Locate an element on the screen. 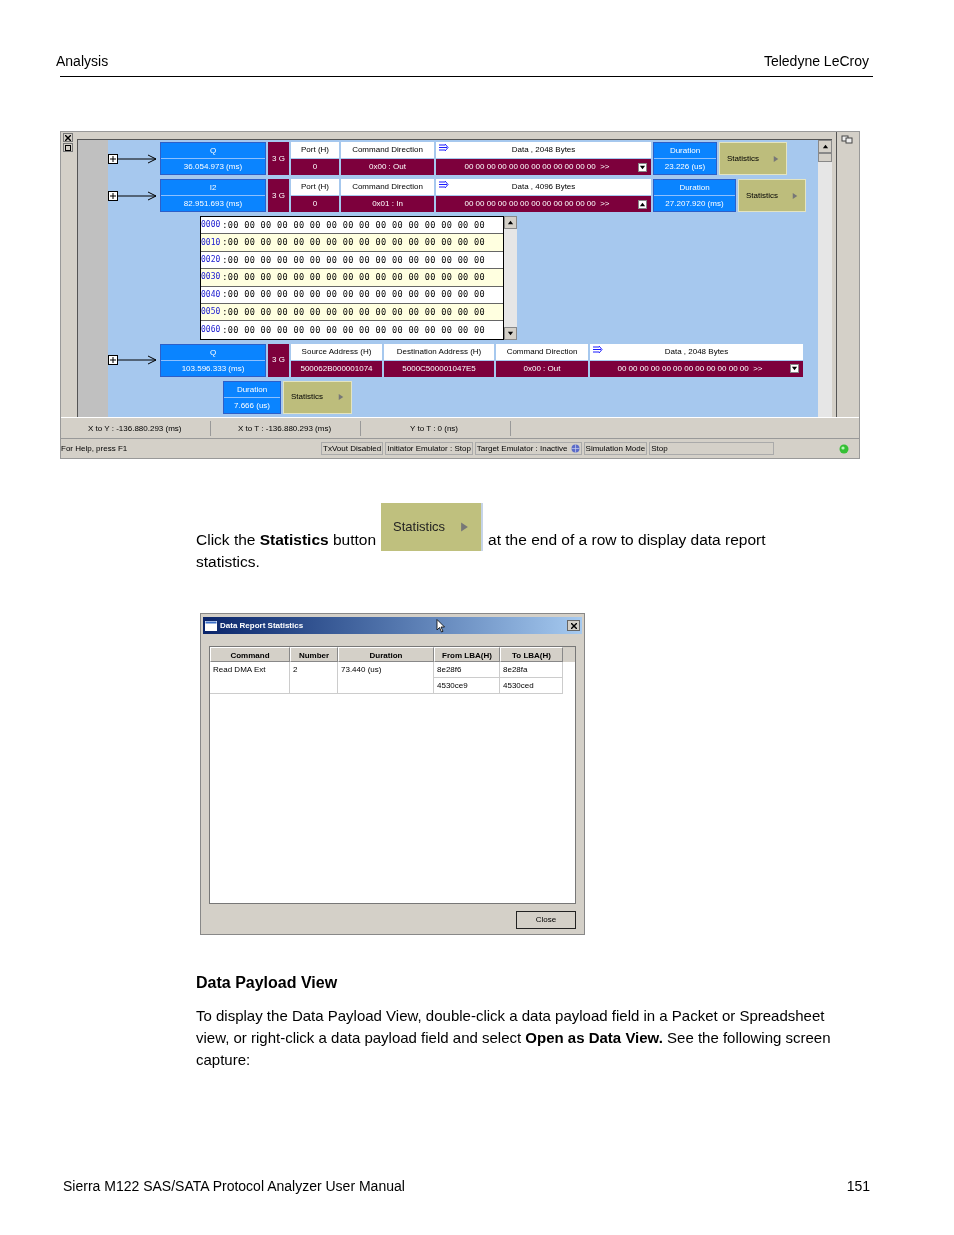 The width and height of the screenshot is (954, 1235). hex-offset: 0010 is located at coordinates (211, 242).